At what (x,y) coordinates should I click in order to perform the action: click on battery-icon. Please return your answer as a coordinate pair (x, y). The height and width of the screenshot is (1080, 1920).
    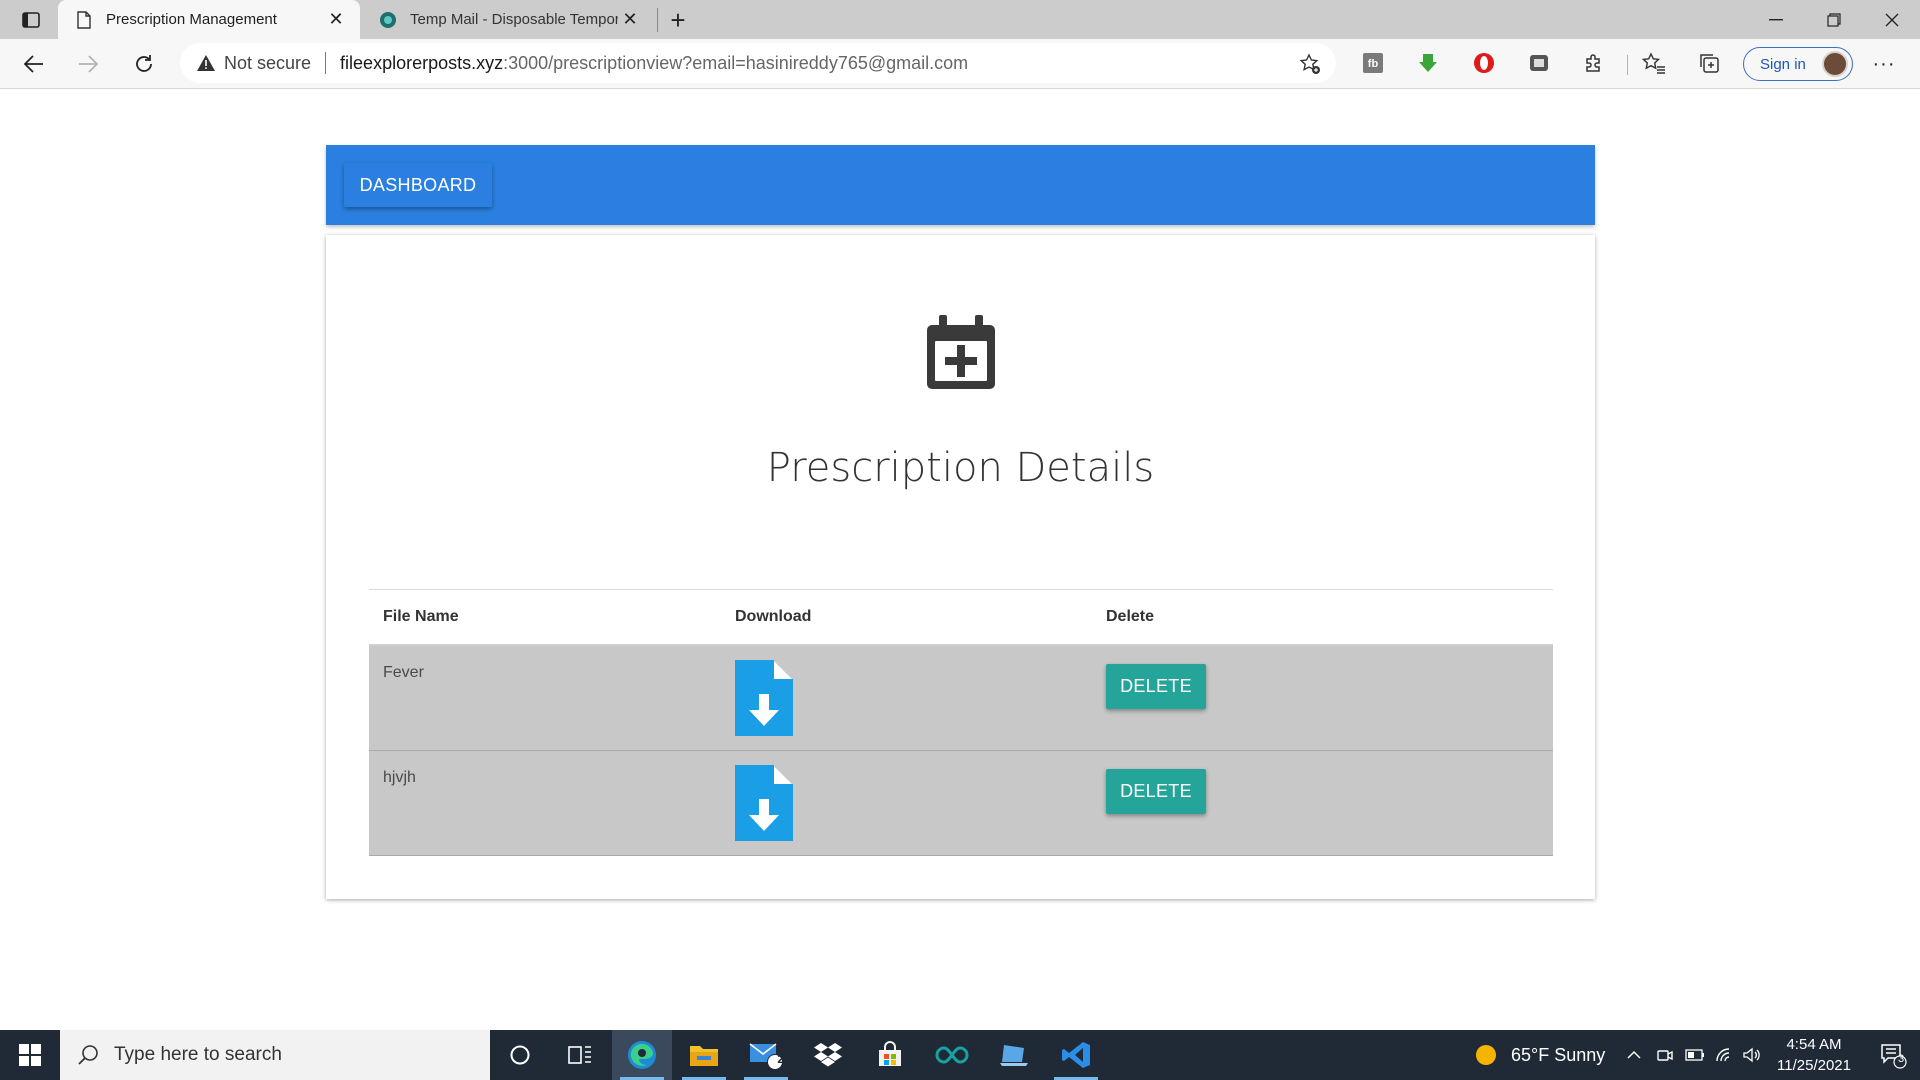
    Looking at the image, I should click on (1695, 1055).